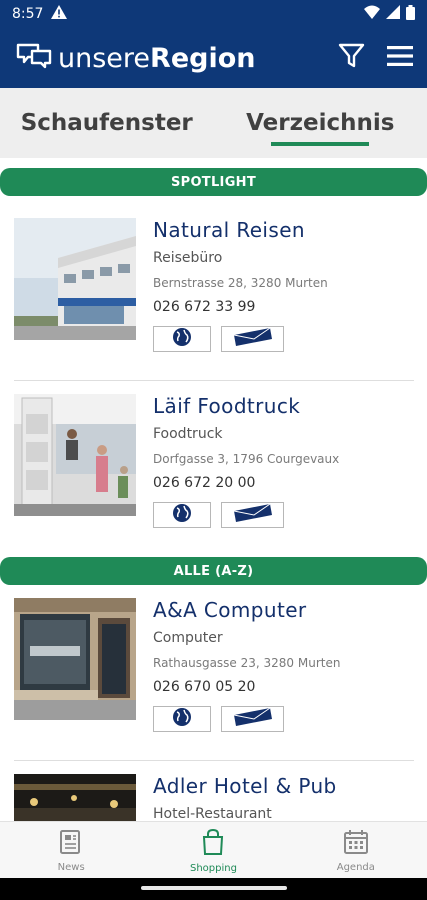 The width and height of the screenshot is (427, 900). Describe the element at coordinates (188, 434) in the screenshot. I see `listing-category: Foodtruck` at that location.